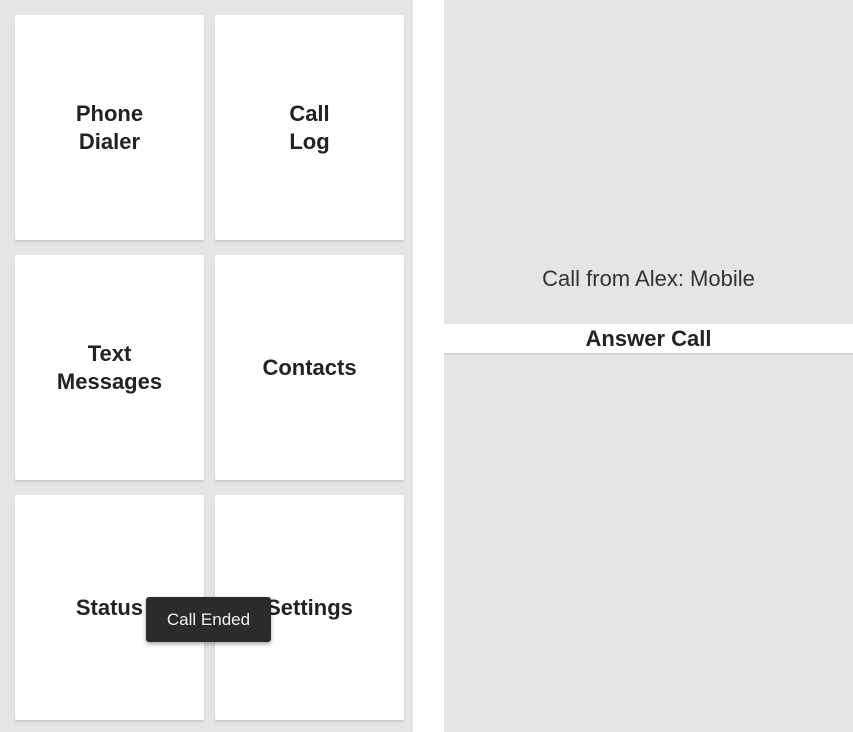 The width and height of the screenshot is (853, 732). I want to click on call-ended-toast: Call Ended, so click(208, 619).